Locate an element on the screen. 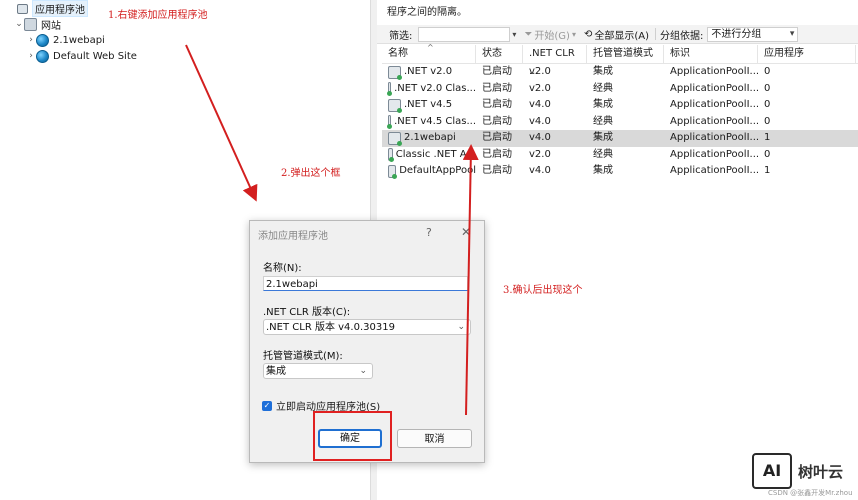 The image size is (858, 500). pipeline-mode-value: 集成 is located at coordinates (276, 371).